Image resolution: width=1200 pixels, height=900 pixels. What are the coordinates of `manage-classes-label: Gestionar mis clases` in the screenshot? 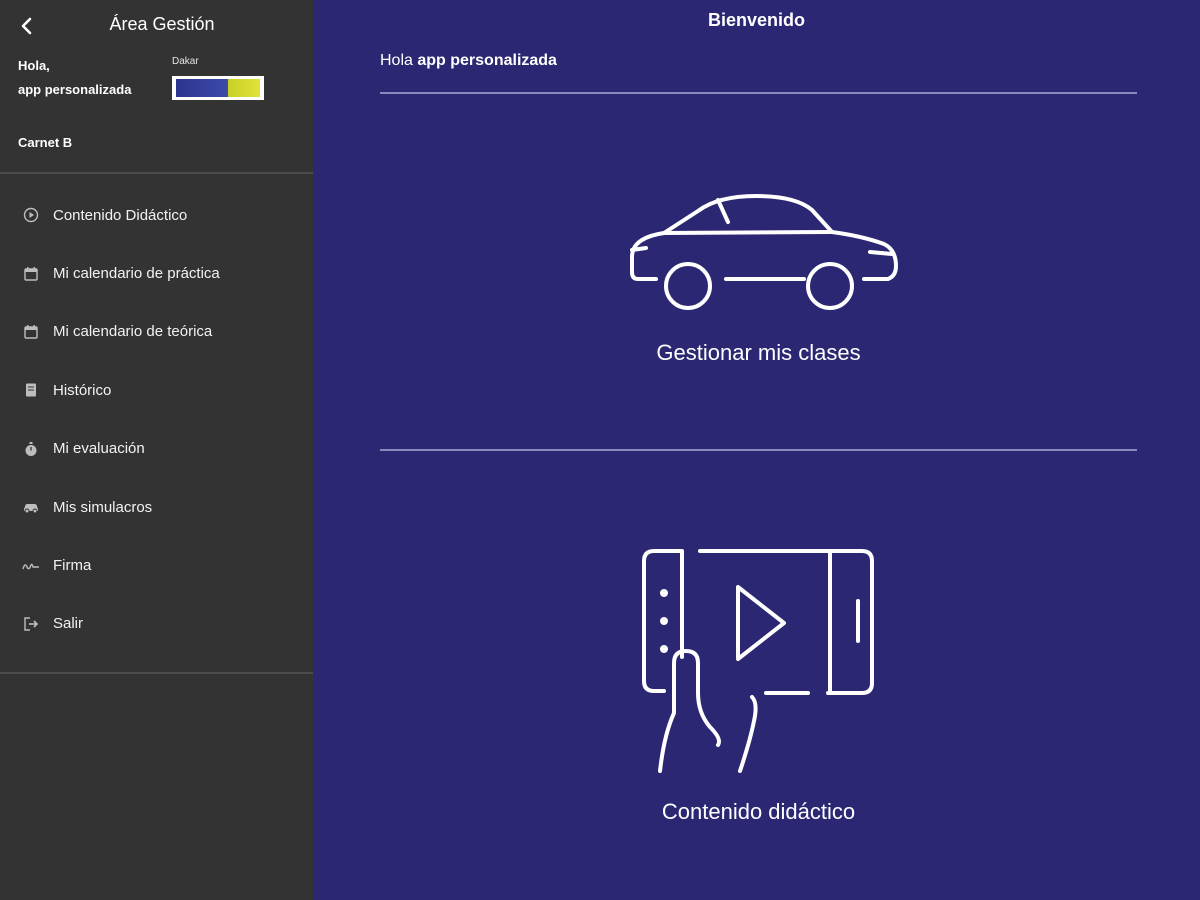 It's located at (758, 352).